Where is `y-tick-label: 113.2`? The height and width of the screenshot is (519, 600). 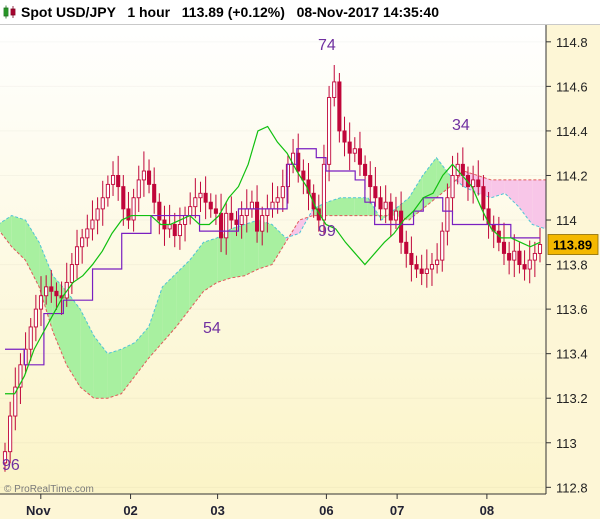
y-tick-label: 113.2 is located at coordinates (572, 398).